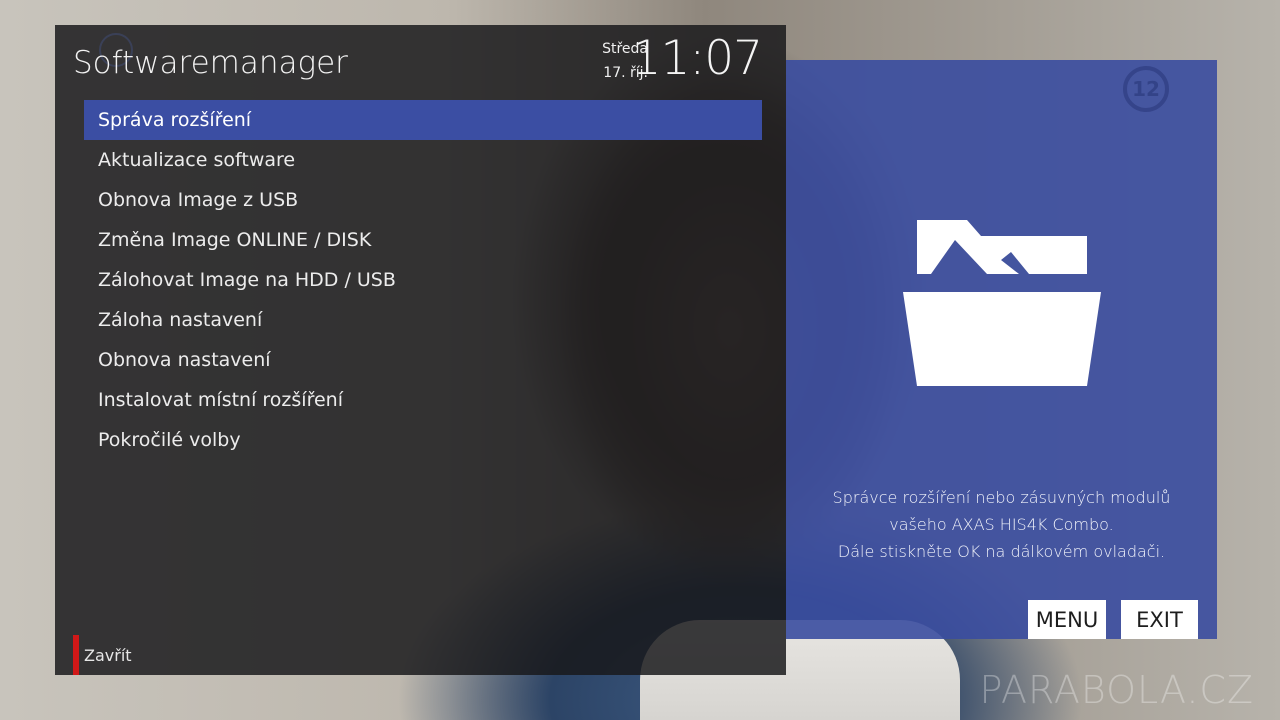 The height and width of the screenshot is (720, 1280). Describe the element at coordinates (1067, 619) in the screenshot. I see `menu-button: MENU` at that location.